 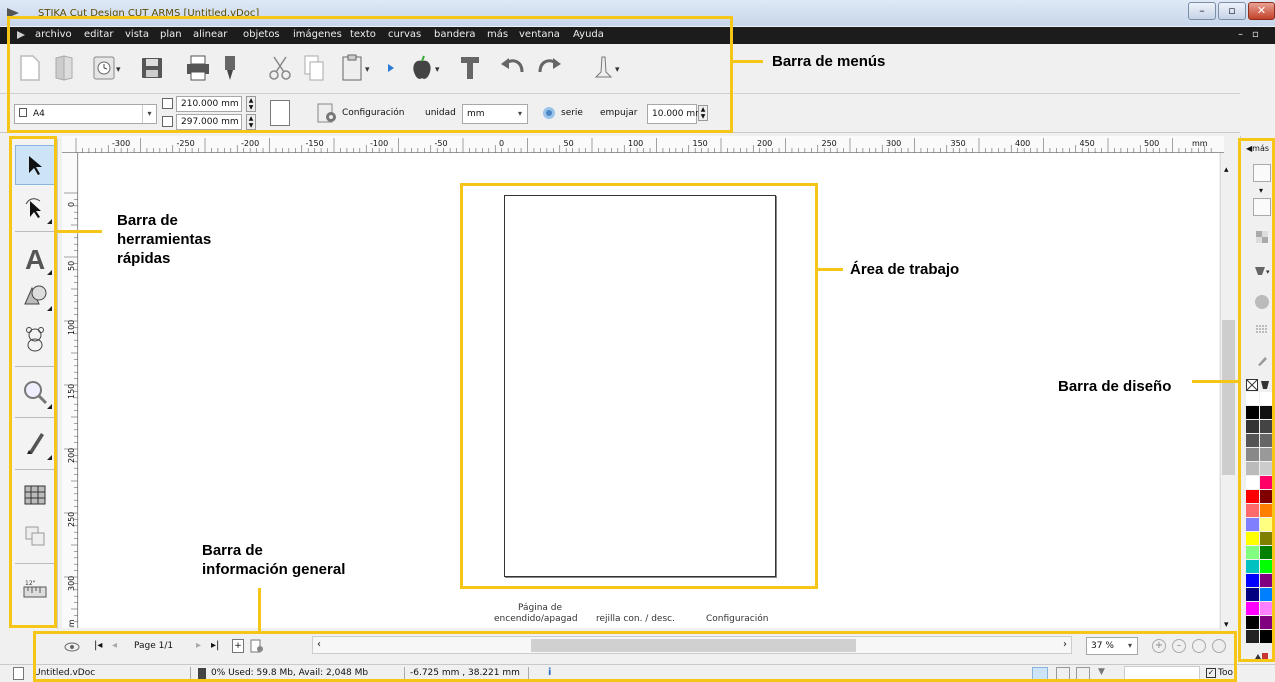 What do you see at coordinates (35, 495) in the screenshot?
I see `pattern-fill-icon` at bounding box center [35, 495].